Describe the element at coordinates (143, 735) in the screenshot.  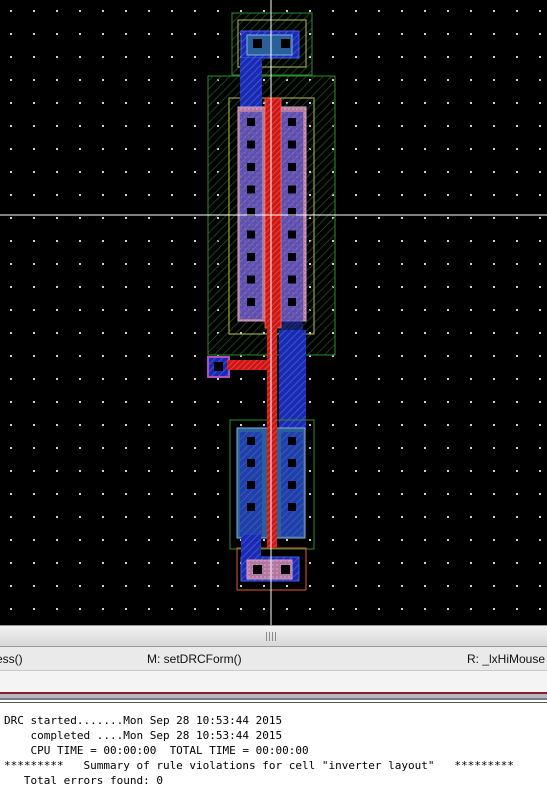
I see `log-line: completed ....Mon Sep 28 10:53:44 2015` at that location.